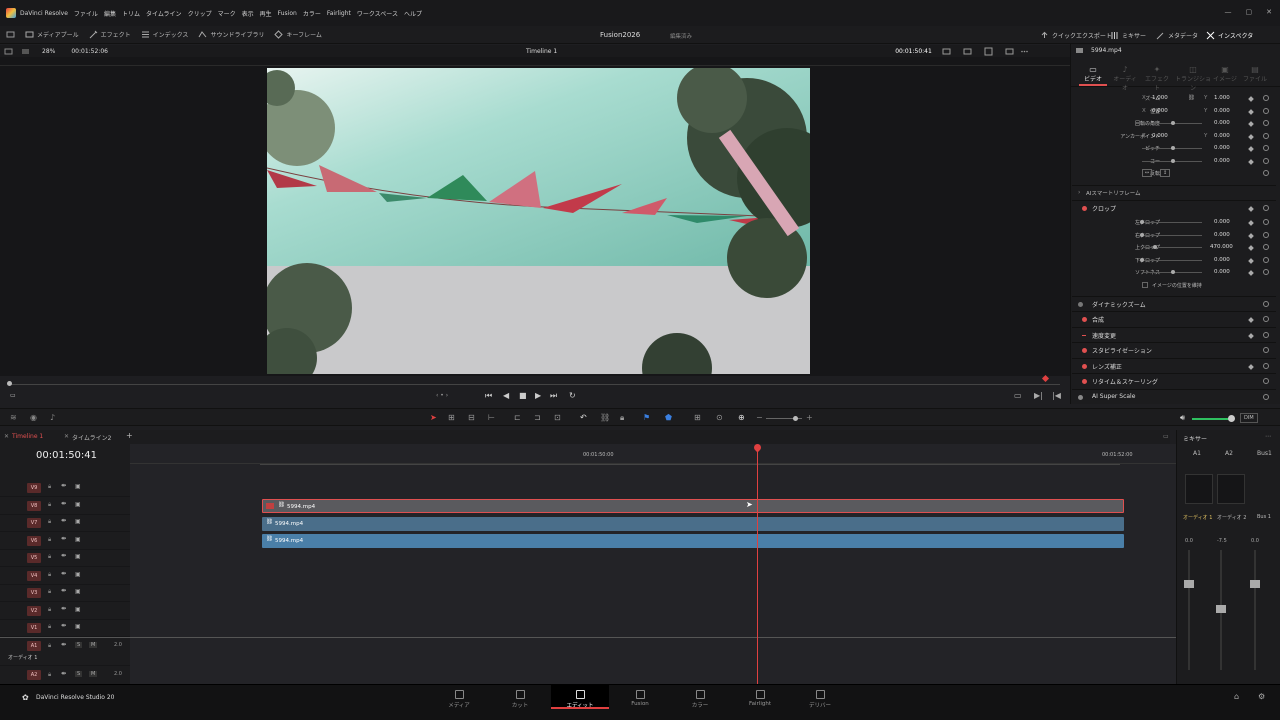 The height and width of the screenshot is (720, 1280). Describe the element at coordinates (1165, 173) in the screenshot. I see `flip-vertical-icon: ↕` at that location.